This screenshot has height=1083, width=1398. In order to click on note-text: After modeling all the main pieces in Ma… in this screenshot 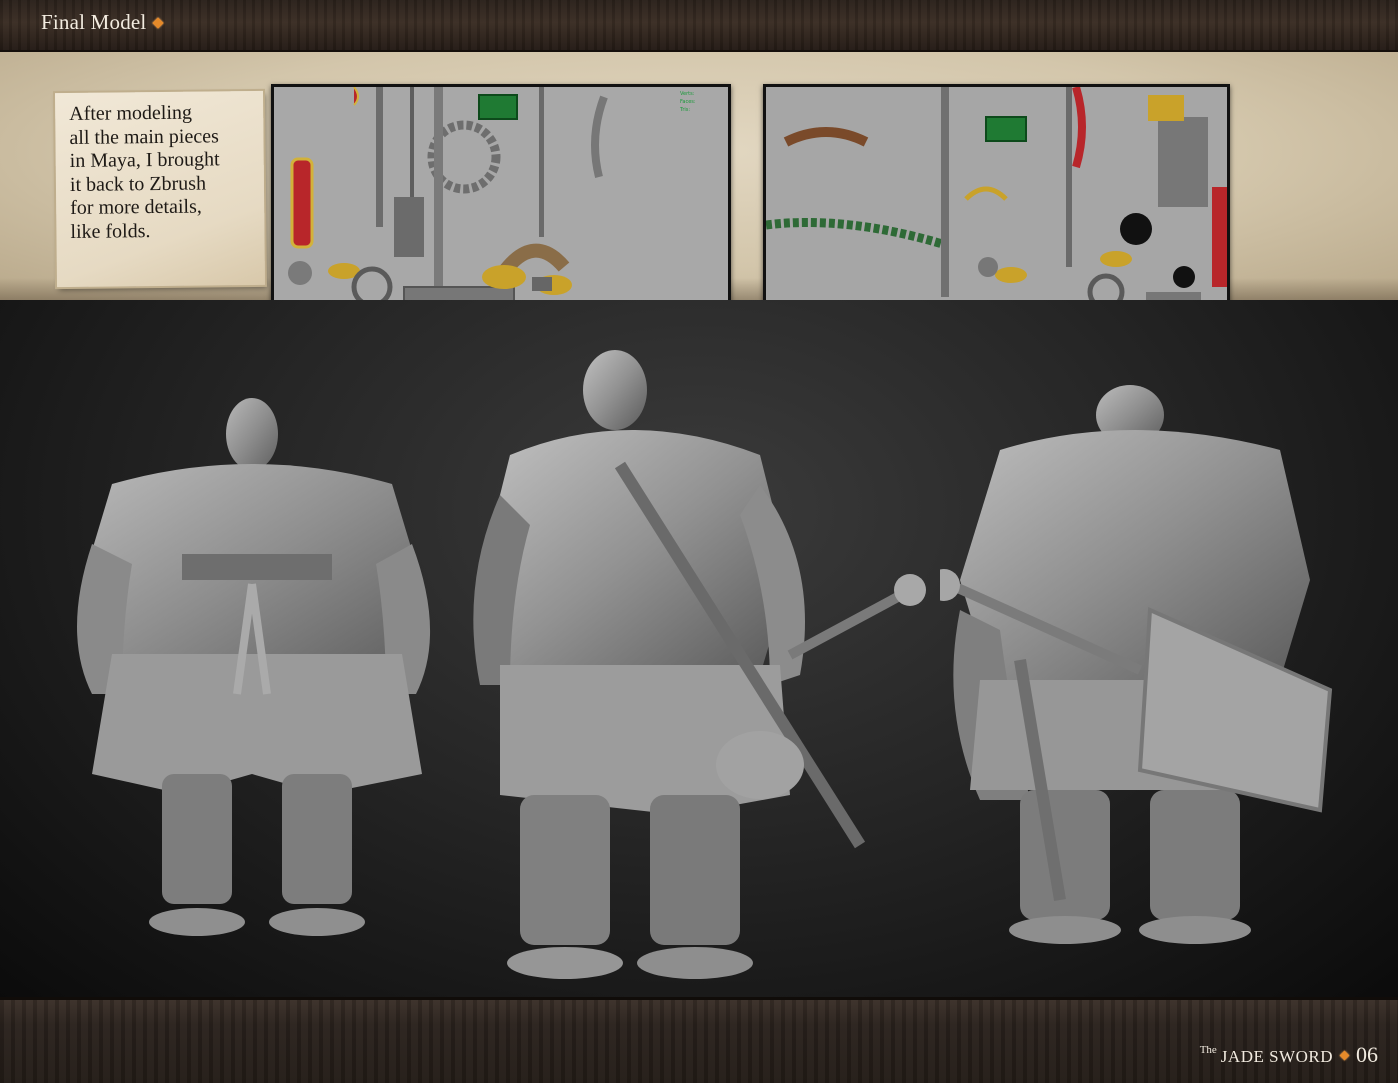, I will do `click(164, 172)`.